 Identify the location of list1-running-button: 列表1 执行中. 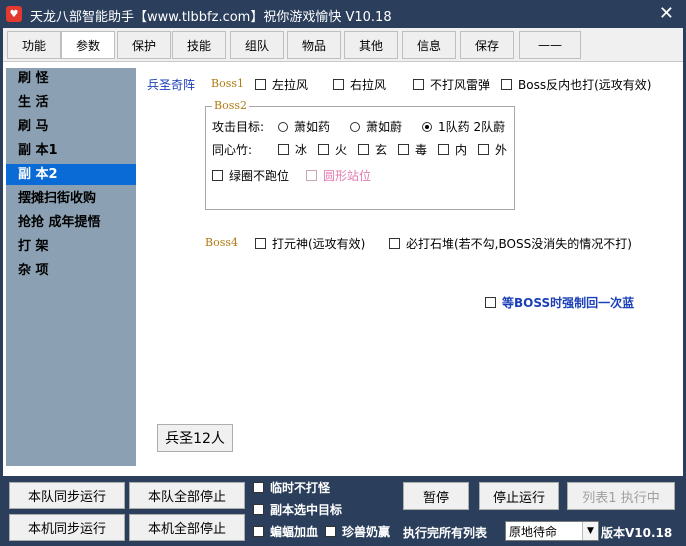
(621, 496).